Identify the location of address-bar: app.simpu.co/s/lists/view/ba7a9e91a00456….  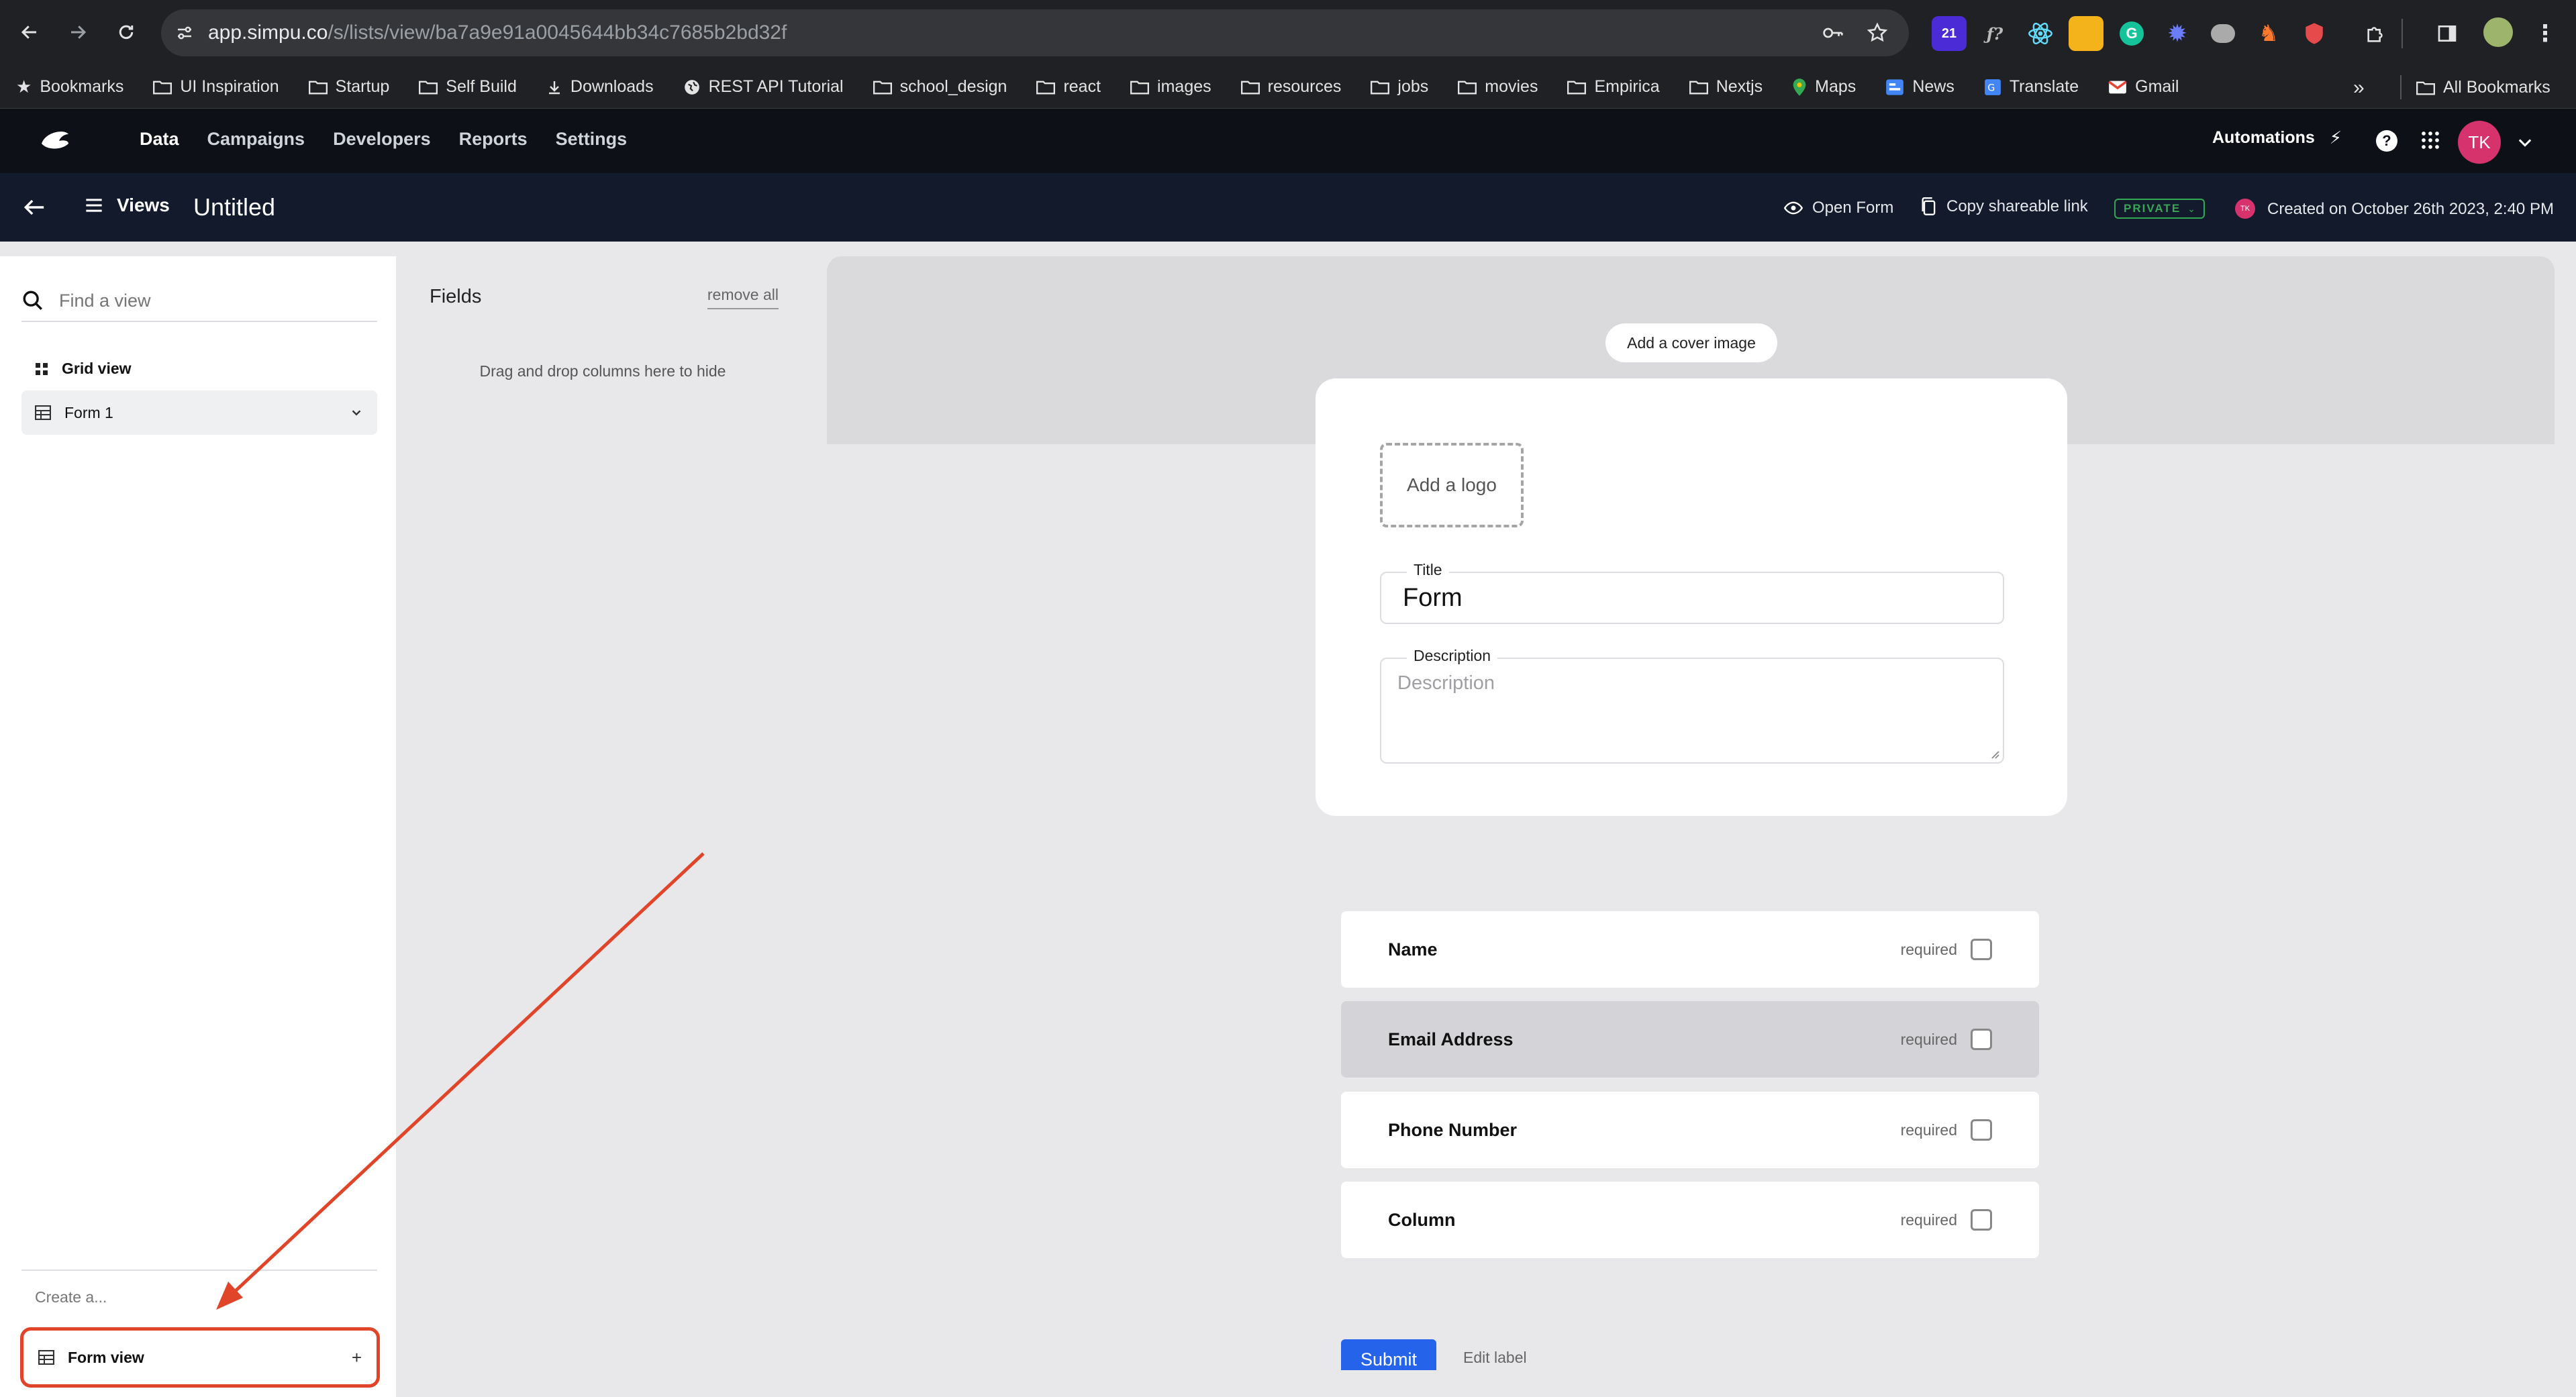
(1035, 32).